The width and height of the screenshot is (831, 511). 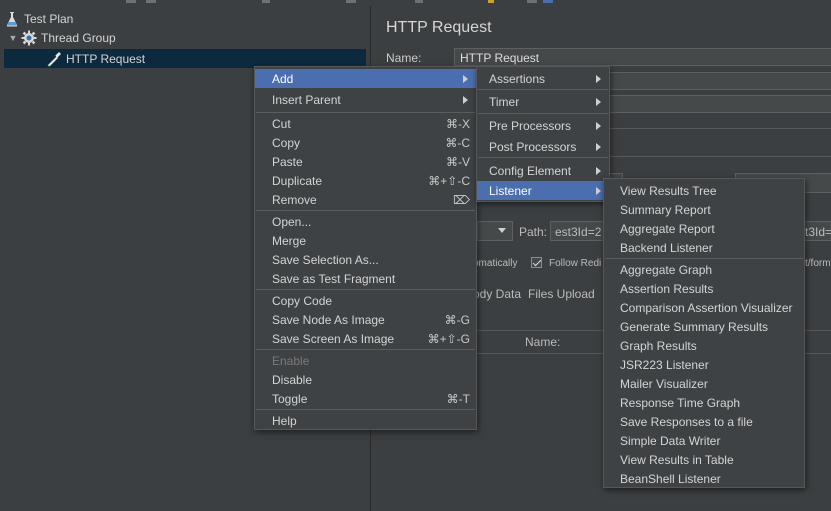 I want to click on tab-body-data: ody Data, so click(x=497, y=294).